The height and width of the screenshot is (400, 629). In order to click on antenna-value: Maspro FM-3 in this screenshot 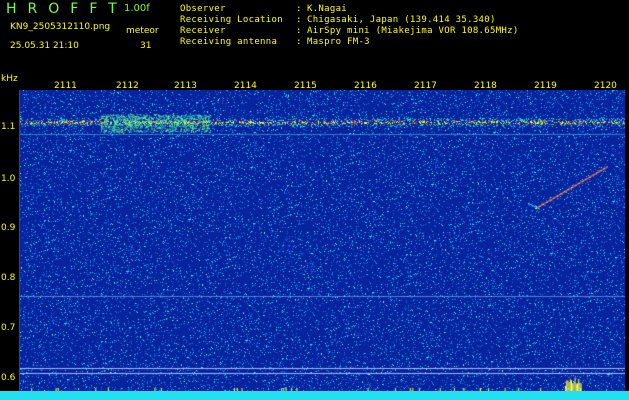, I will do `click(338, 42)`.